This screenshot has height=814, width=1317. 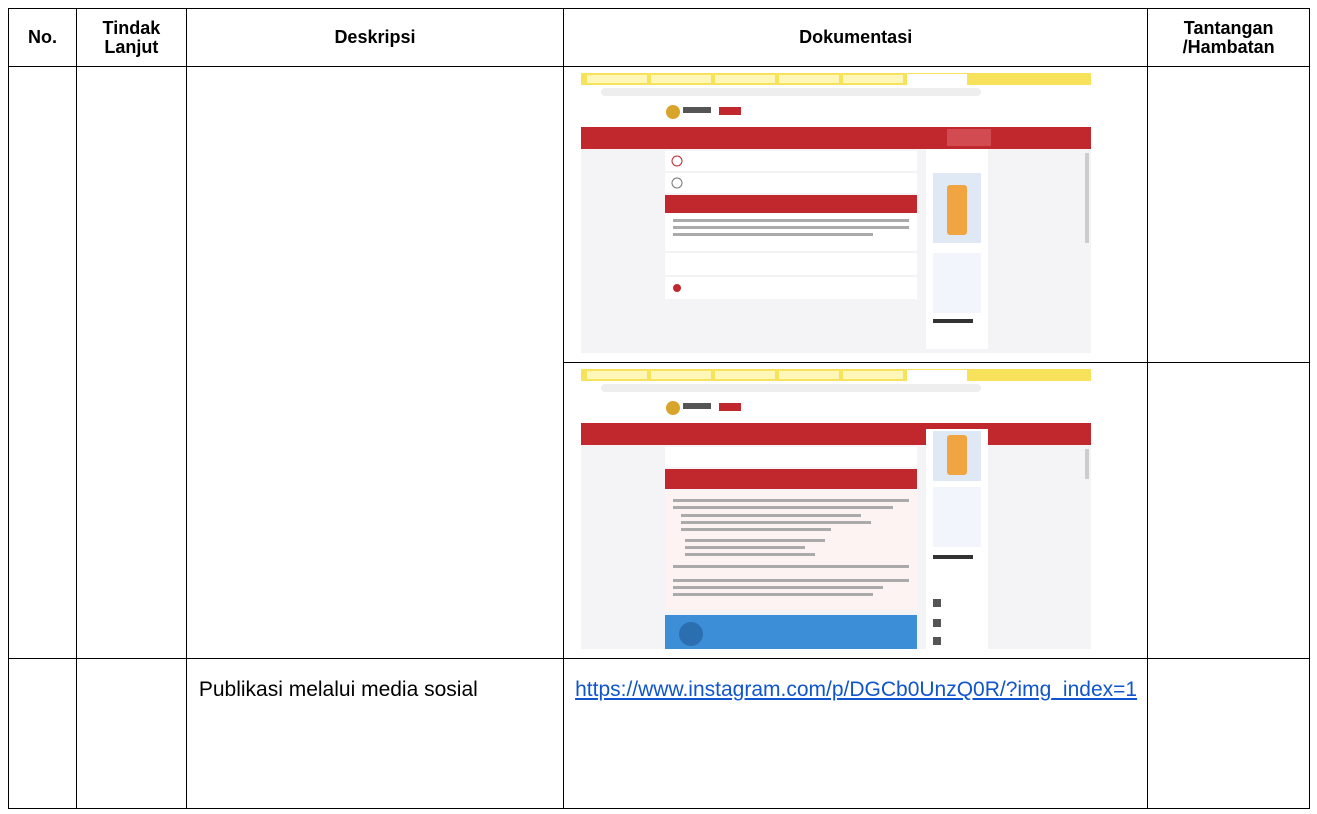 I want to click on header-tindak-lanjut: Tindak Lanjut, so click(x=131, y=37).